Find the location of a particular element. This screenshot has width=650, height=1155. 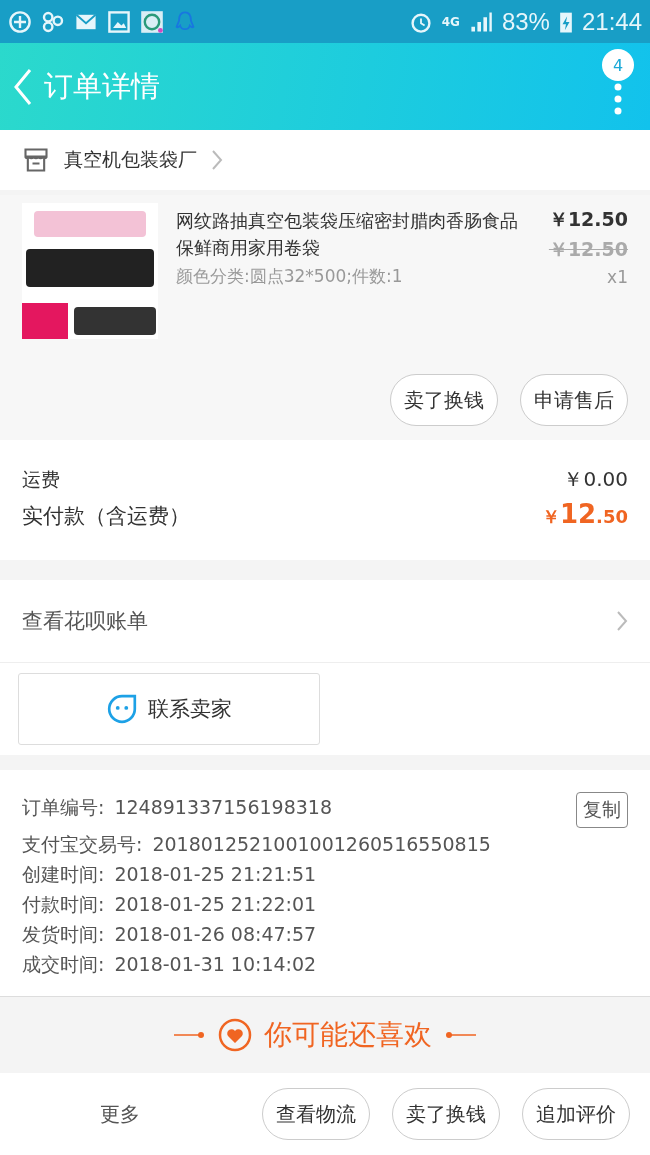

total-amount: ￥12.50 is located at coordinates (584, 514).